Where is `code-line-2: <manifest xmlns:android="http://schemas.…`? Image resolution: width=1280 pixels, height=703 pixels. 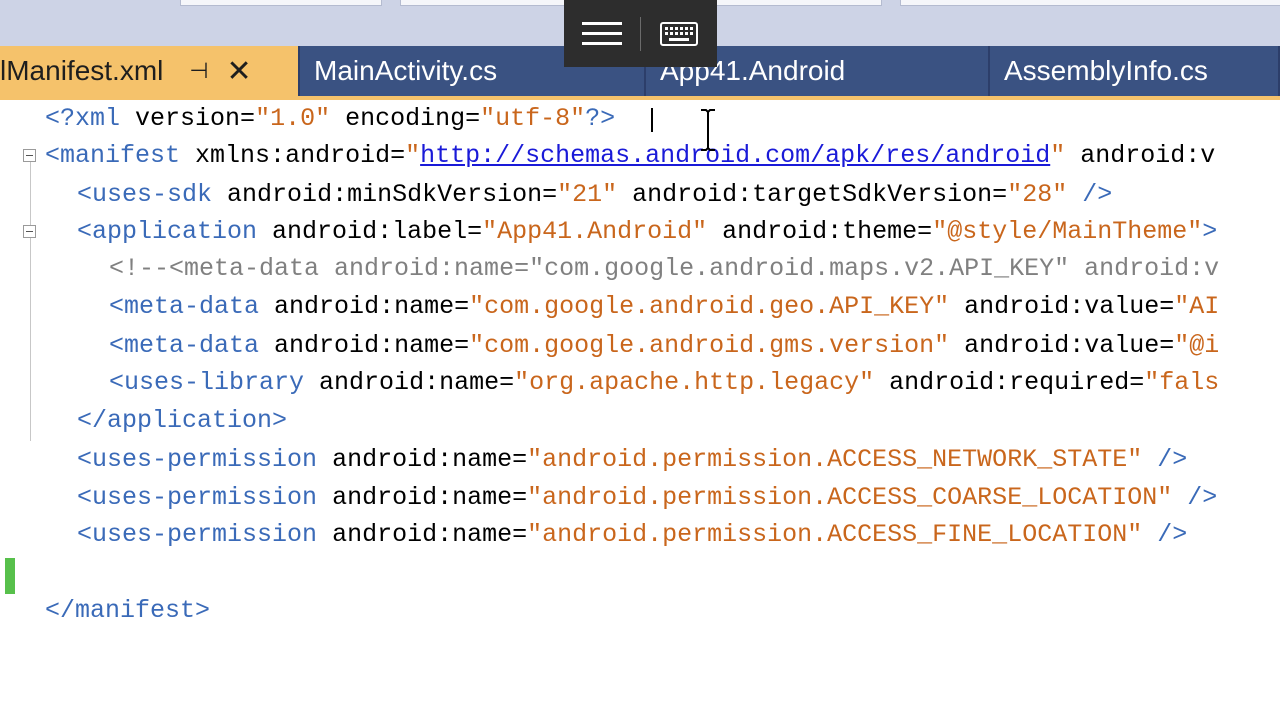
code-line-2: <manifest xmlns:android="http://schemas.… is located at coordinates (640, 155).